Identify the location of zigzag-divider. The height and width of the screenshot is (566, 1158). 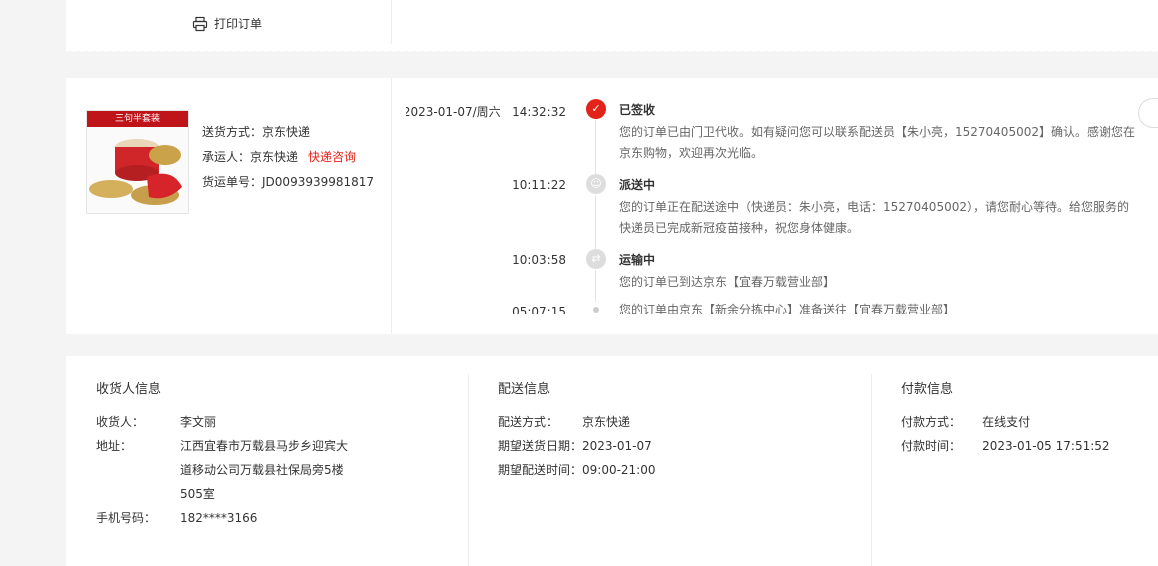
(612, 50).